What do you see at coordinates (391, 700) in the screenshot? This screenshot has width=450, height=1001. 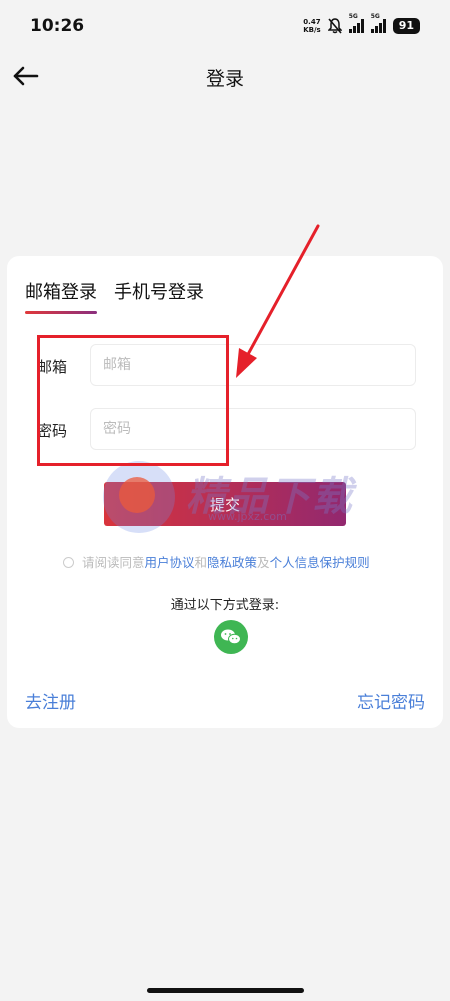 I see `forgot-password-link: 忘记密码` at bounding box center [391, 700].